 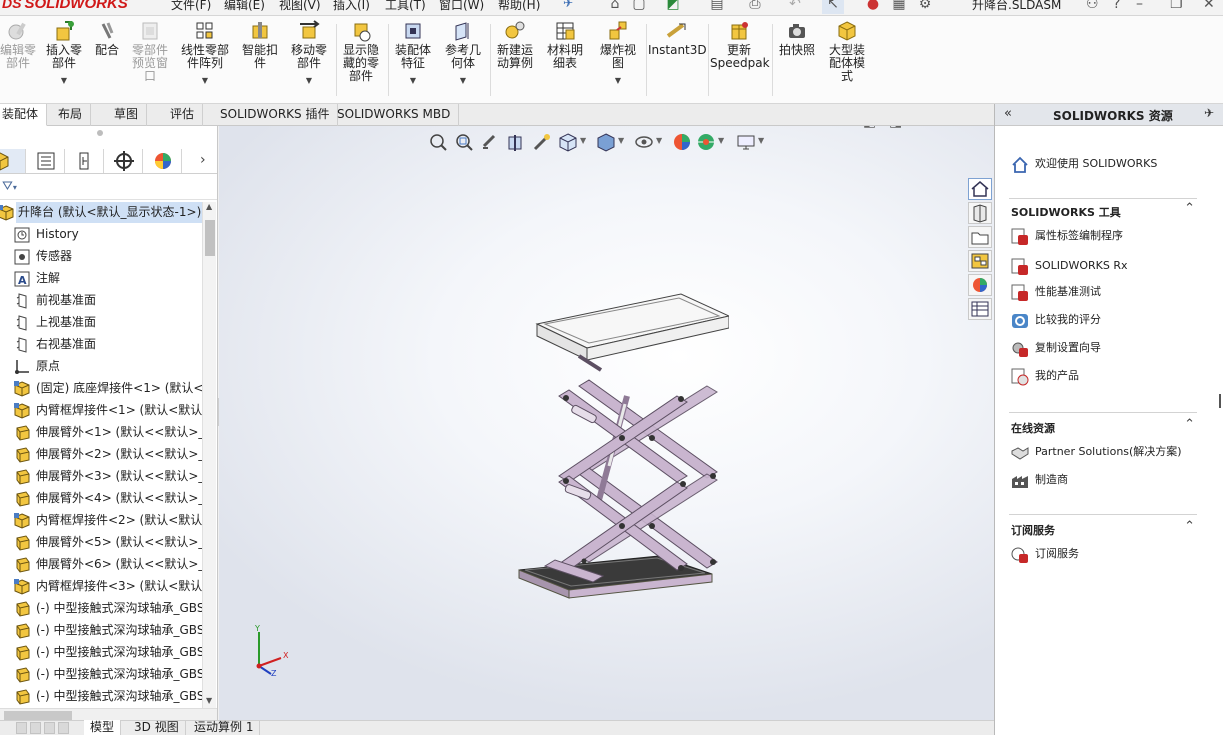 What do you see at coordinates (209, 206) in the screenshot?
I see `scroll-up-icon: ▲` at bounding box center [209, 206].